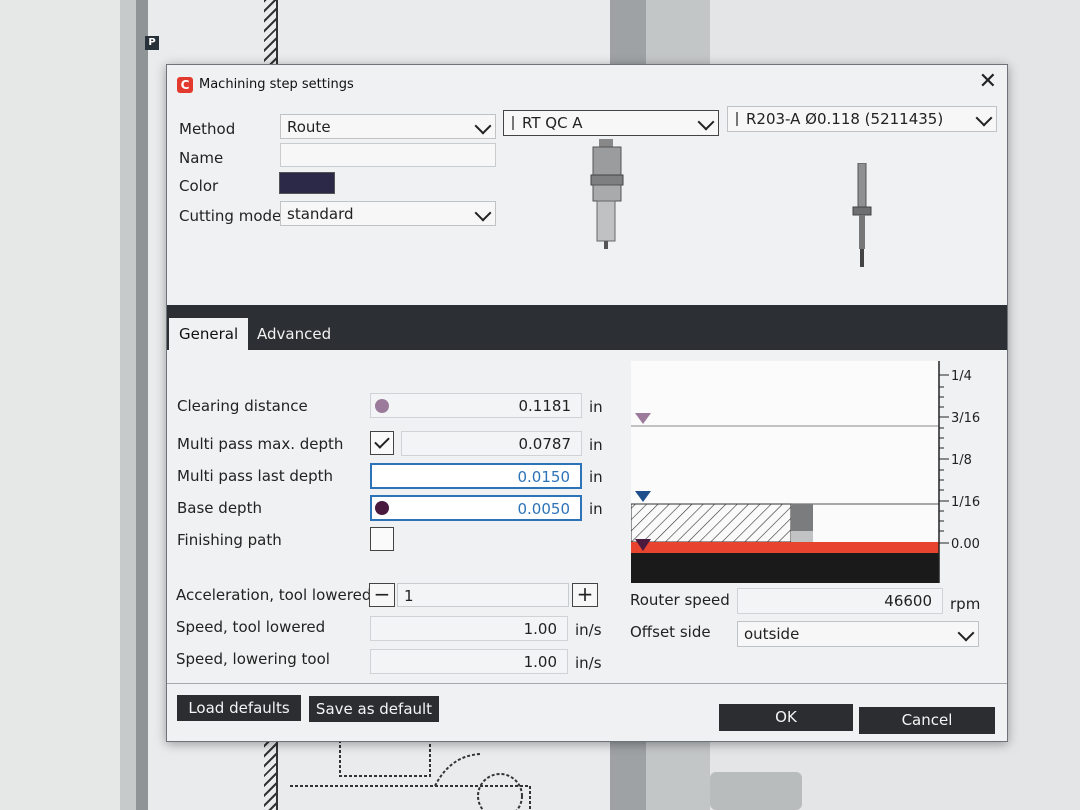  Describe the element at coordinates (239, 708) in the screenshot. I see `load-defaults-button: Load defaults` at that location.